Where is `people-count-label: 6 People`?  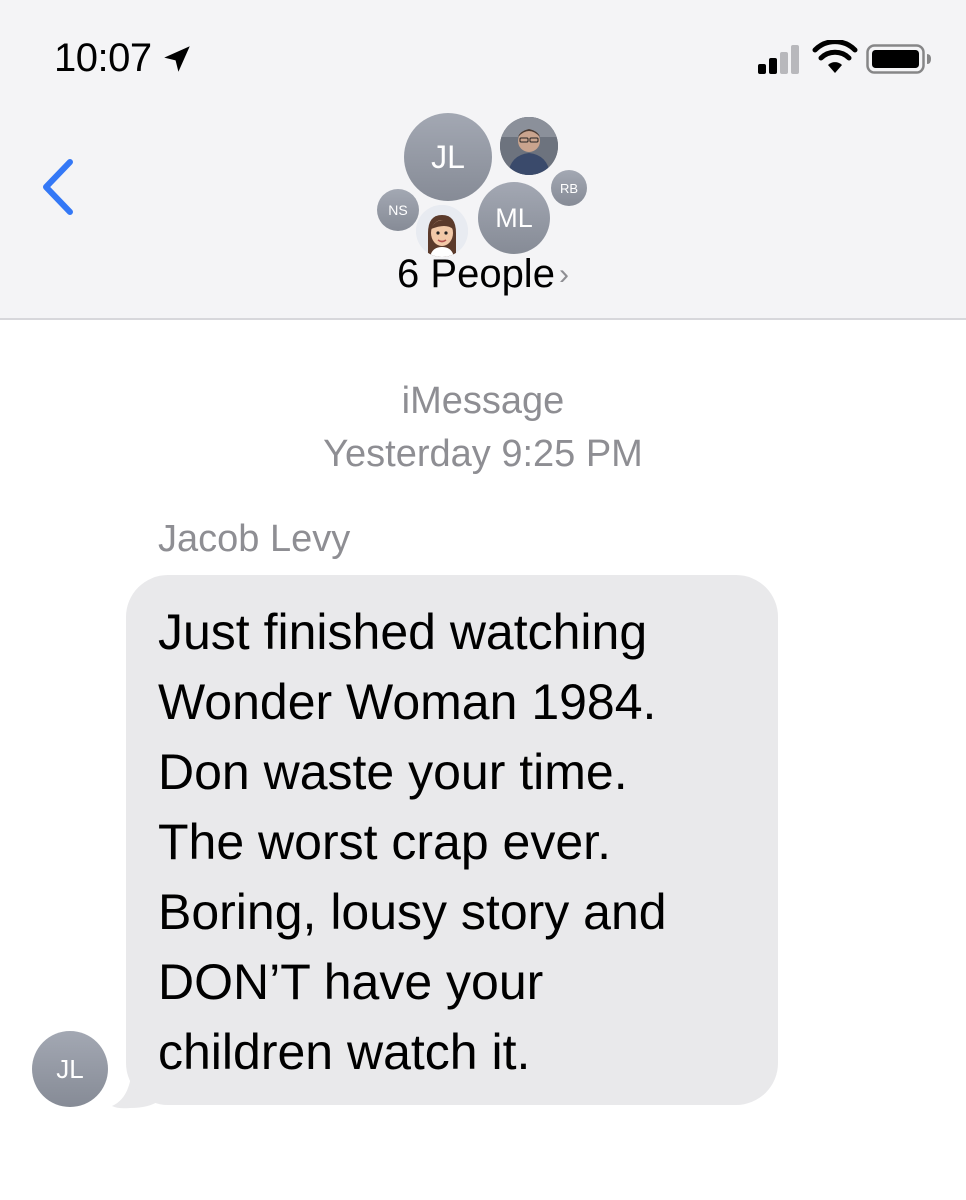
people-count-label: 6 People is located at coordinates (476, 274).